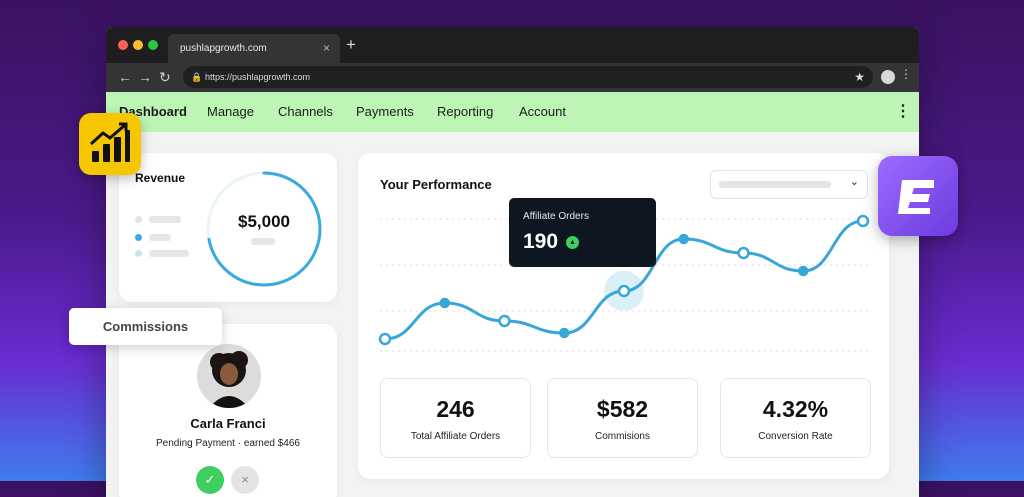 Image resolution: width=1024 pixels, height=497 pixels. I want to click on close-tab-icon: ×, so click(326, 48).